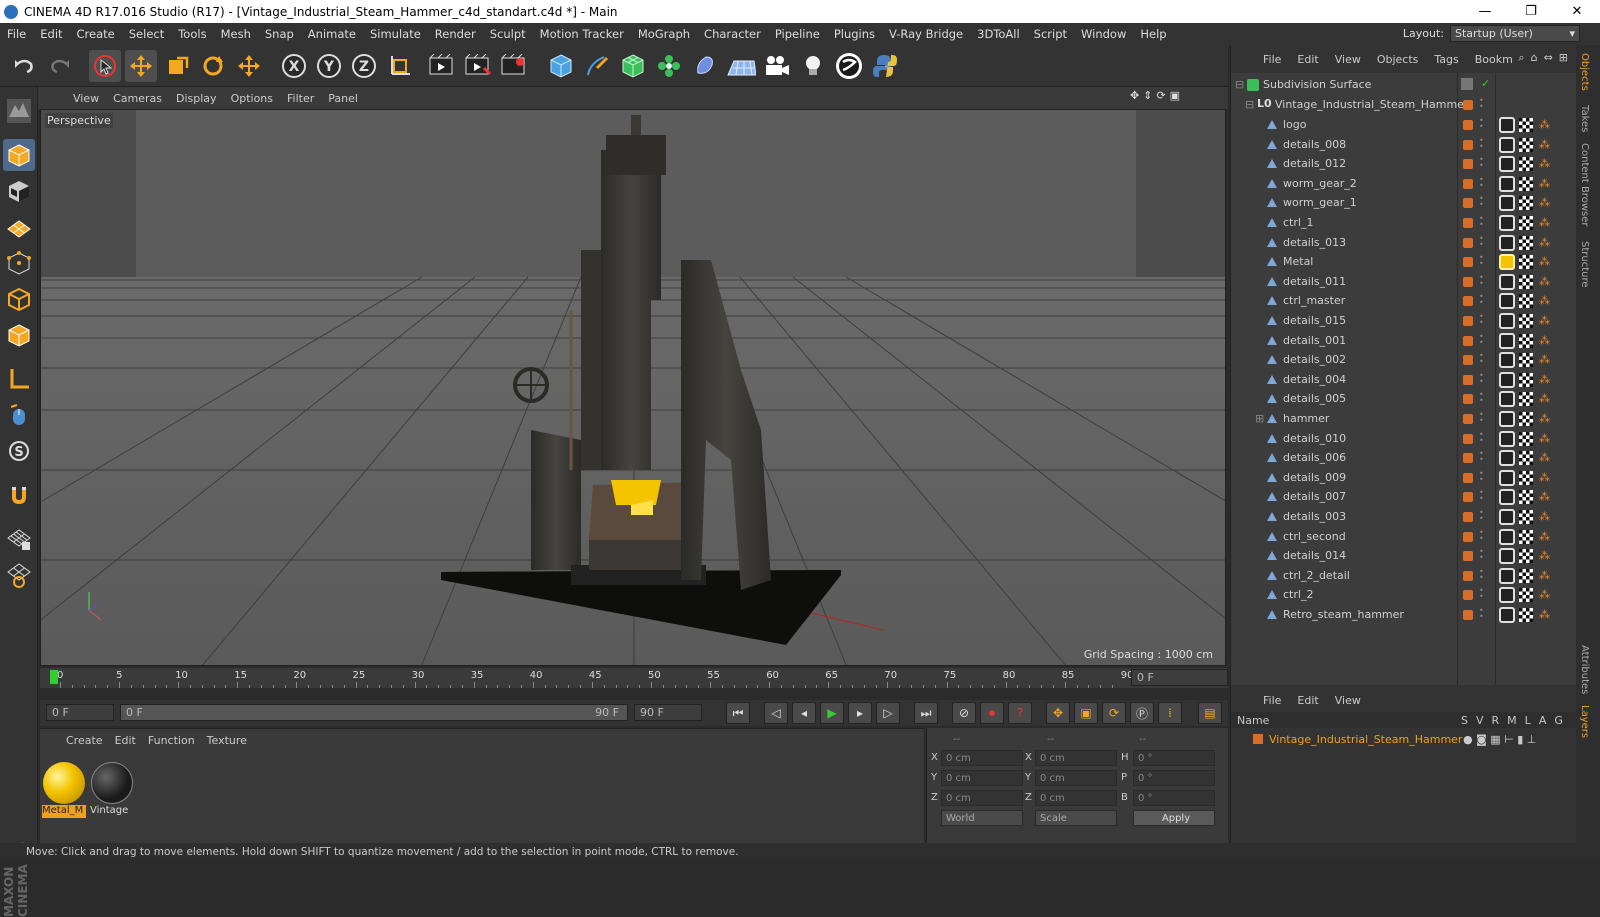 The height and width of the screenshot is (917, 1600). What do you see at coordinates (804, 713) in the screenshot?
I see `previous-frame-icon: ◂` at bounding box center [804, 713].